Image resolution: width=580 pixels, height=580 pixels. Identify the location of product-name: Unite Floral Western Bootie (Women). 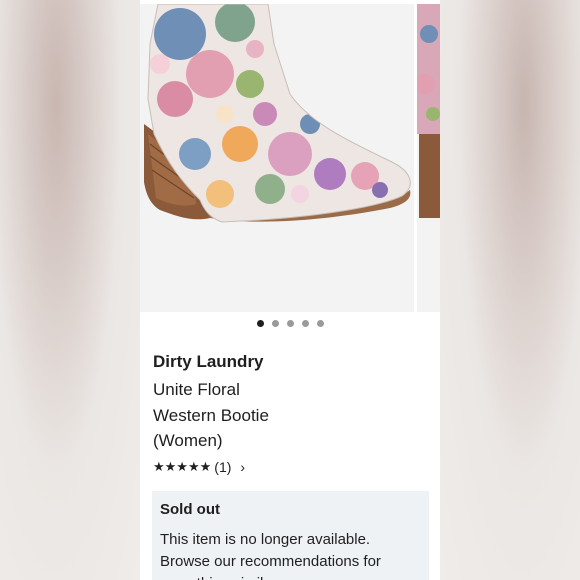
(288, 415).